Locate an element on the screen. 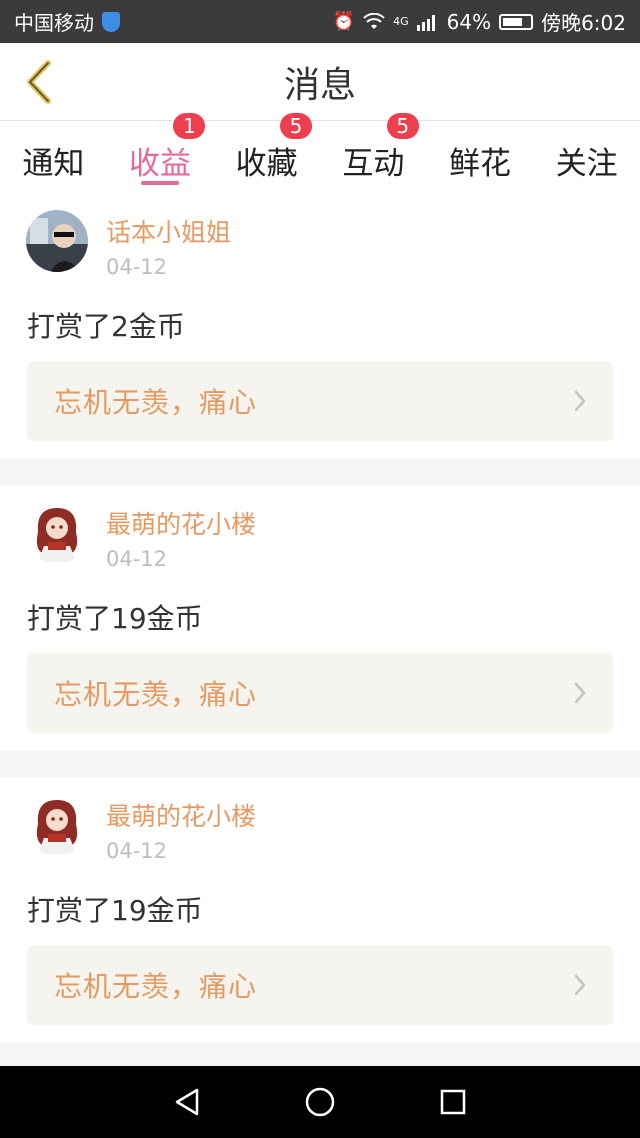 The width and height of the screenshot is (640, 1138). tab-earnings: 收益 1 is located at coordinates (160, 153).